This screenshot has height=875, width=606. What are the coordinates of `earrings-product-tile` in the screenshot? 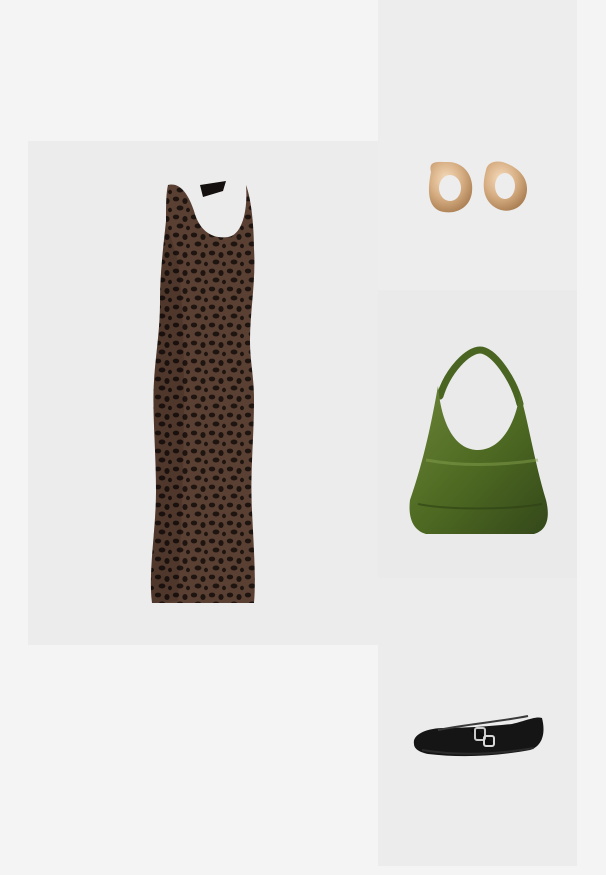 It's located at (477, 145).